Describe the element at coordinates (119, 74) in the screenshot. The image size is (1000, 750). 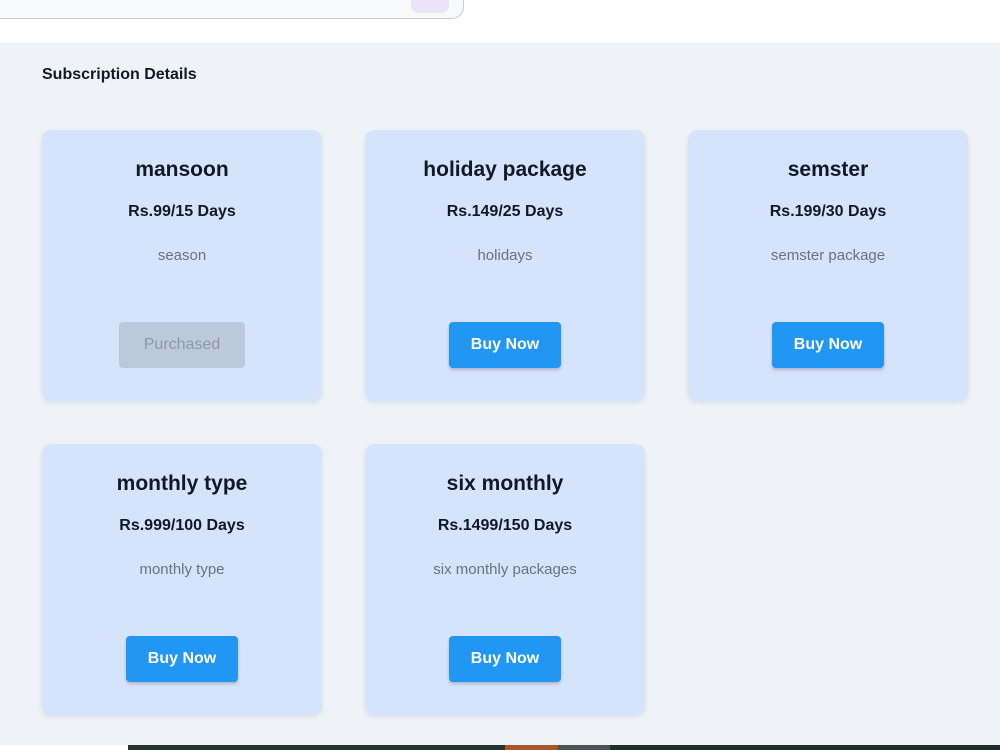
I see `section-title: Subscription Details` at that location.